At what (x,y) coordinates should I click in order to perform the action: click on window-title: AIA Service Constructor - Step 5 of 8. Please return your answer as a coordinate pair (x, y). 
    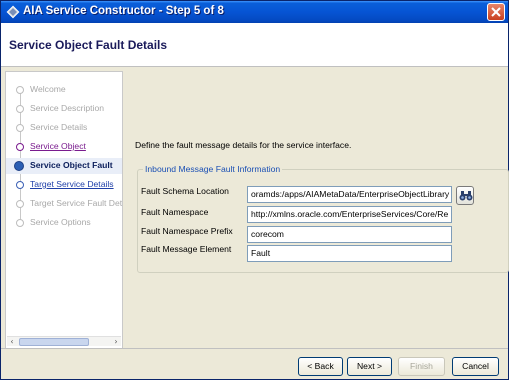
    Looking at the image, I should click on (123, 11).